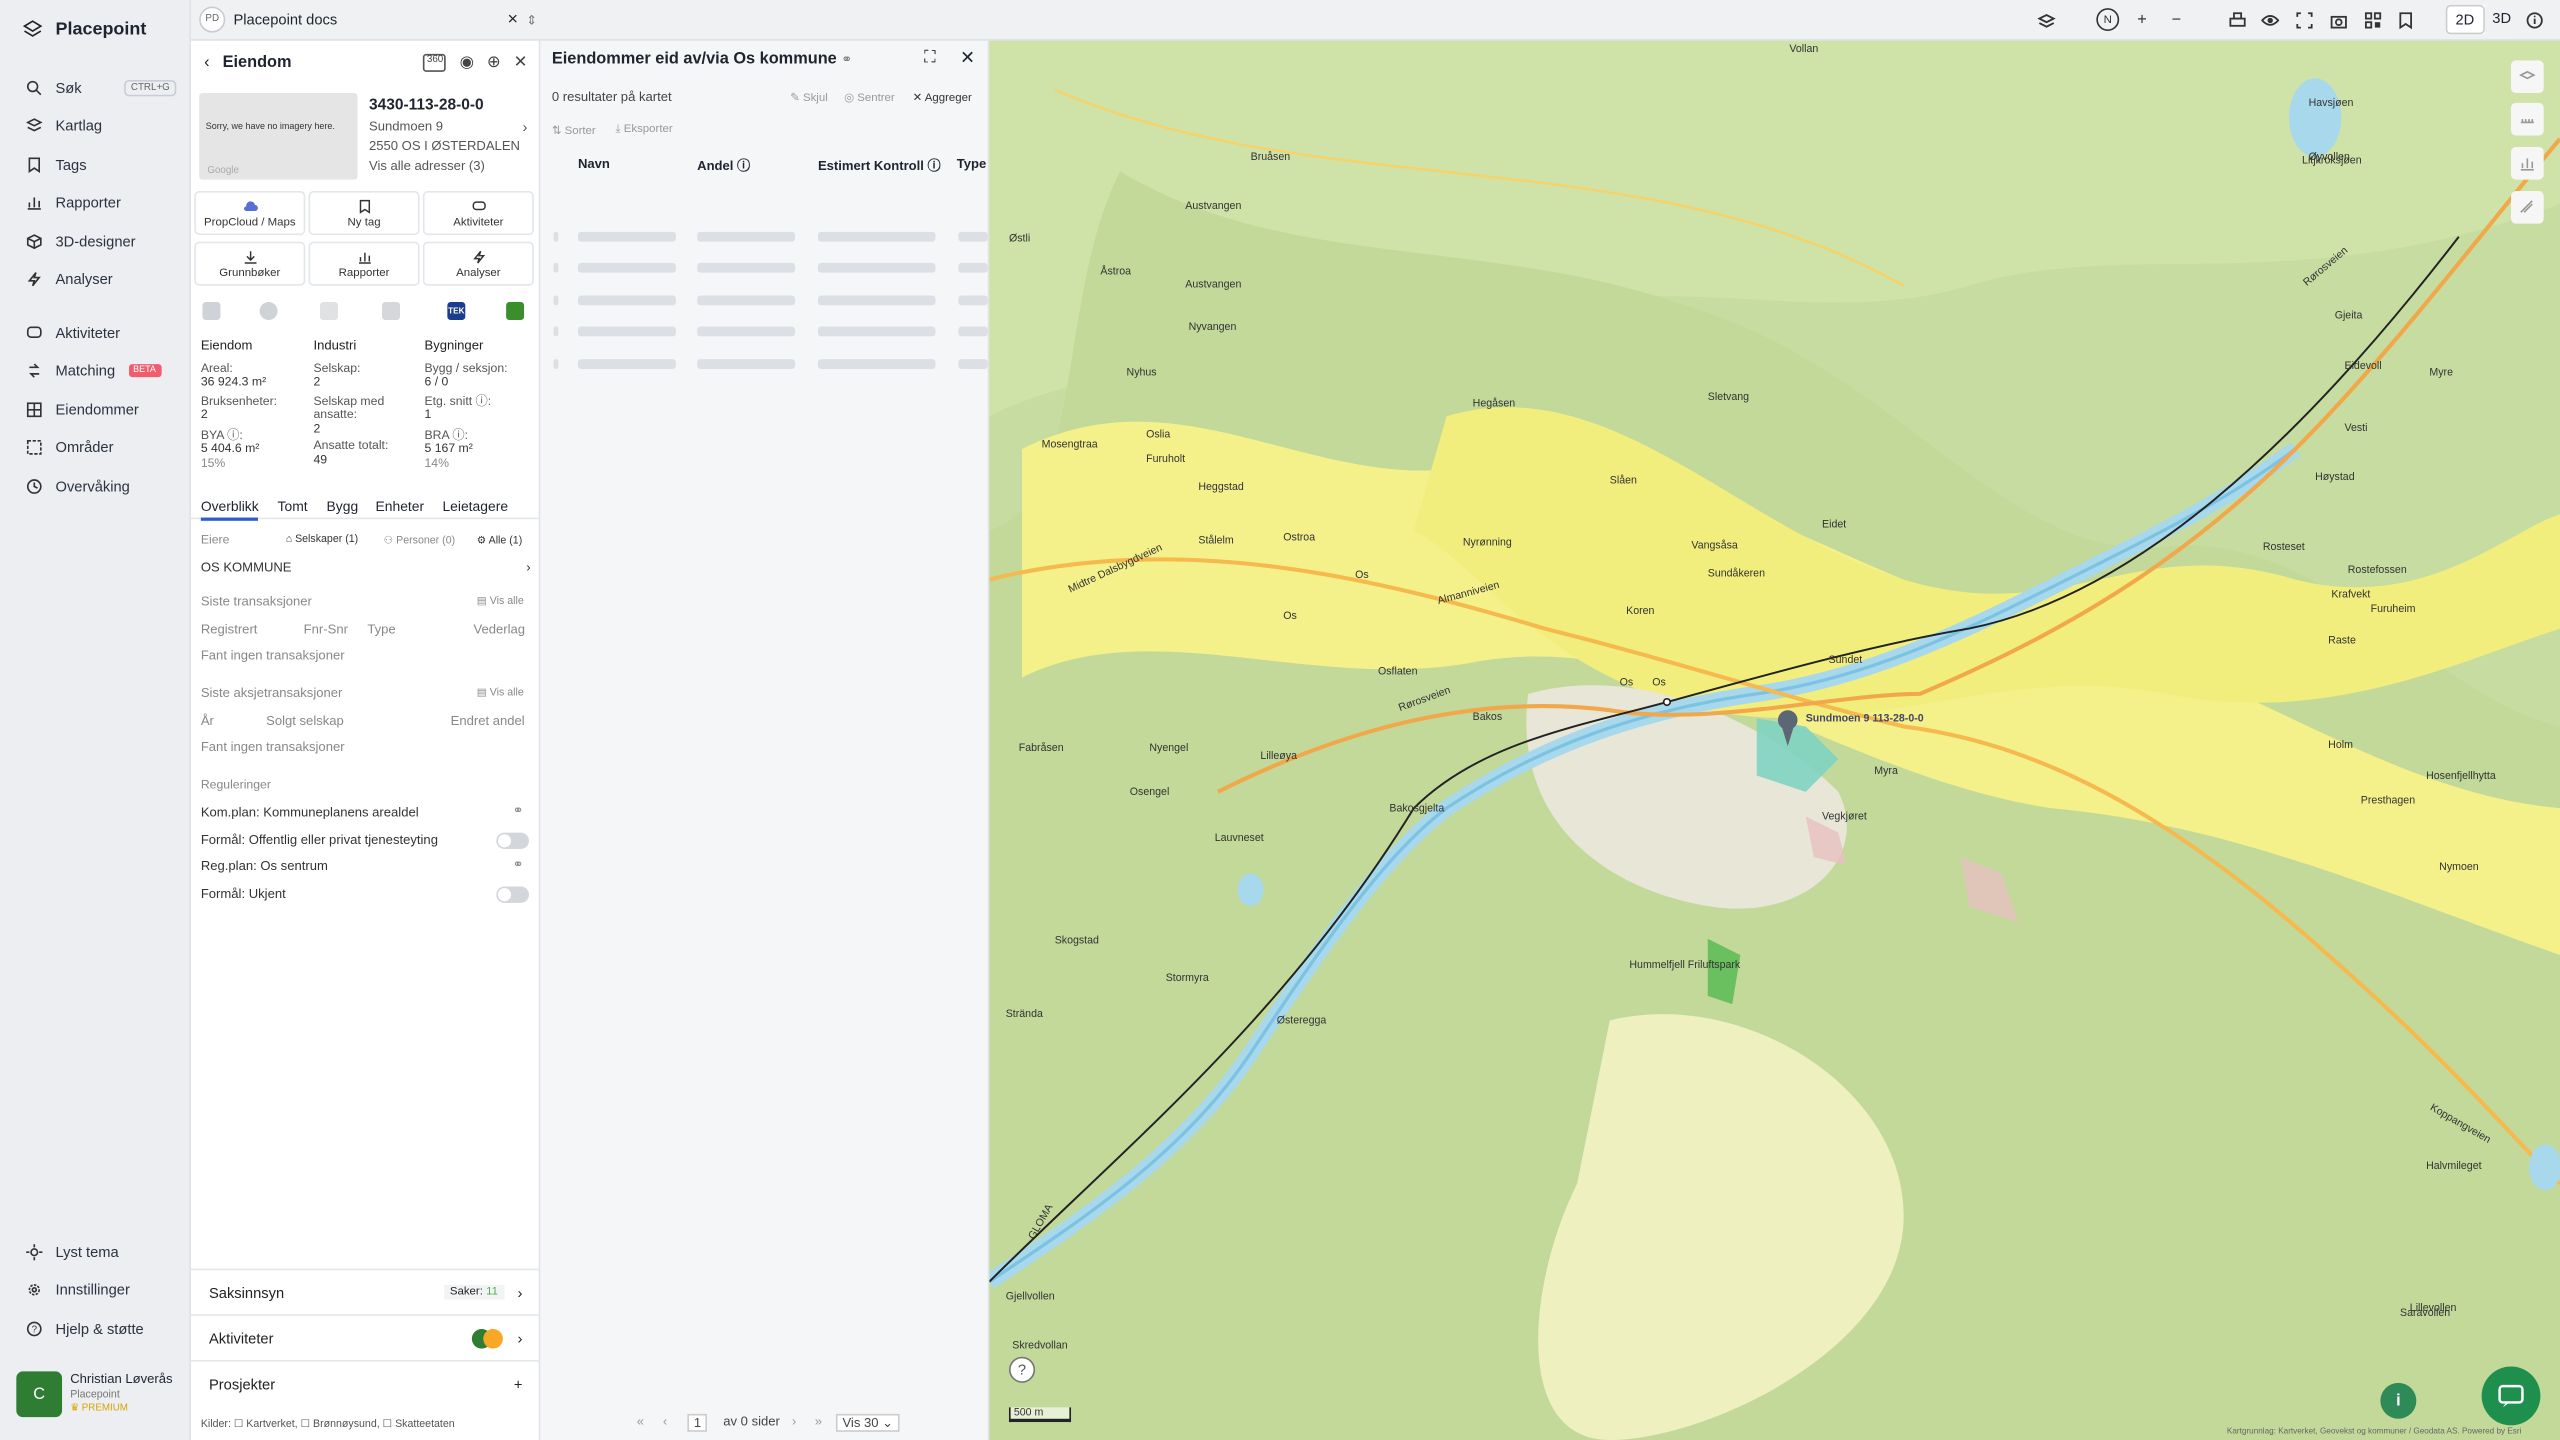 The height and width of the screenshot is (1440, 2560). Describe the element at coordinates (697, 1422) in the screenshot. I see `page-input: 1` at that location.